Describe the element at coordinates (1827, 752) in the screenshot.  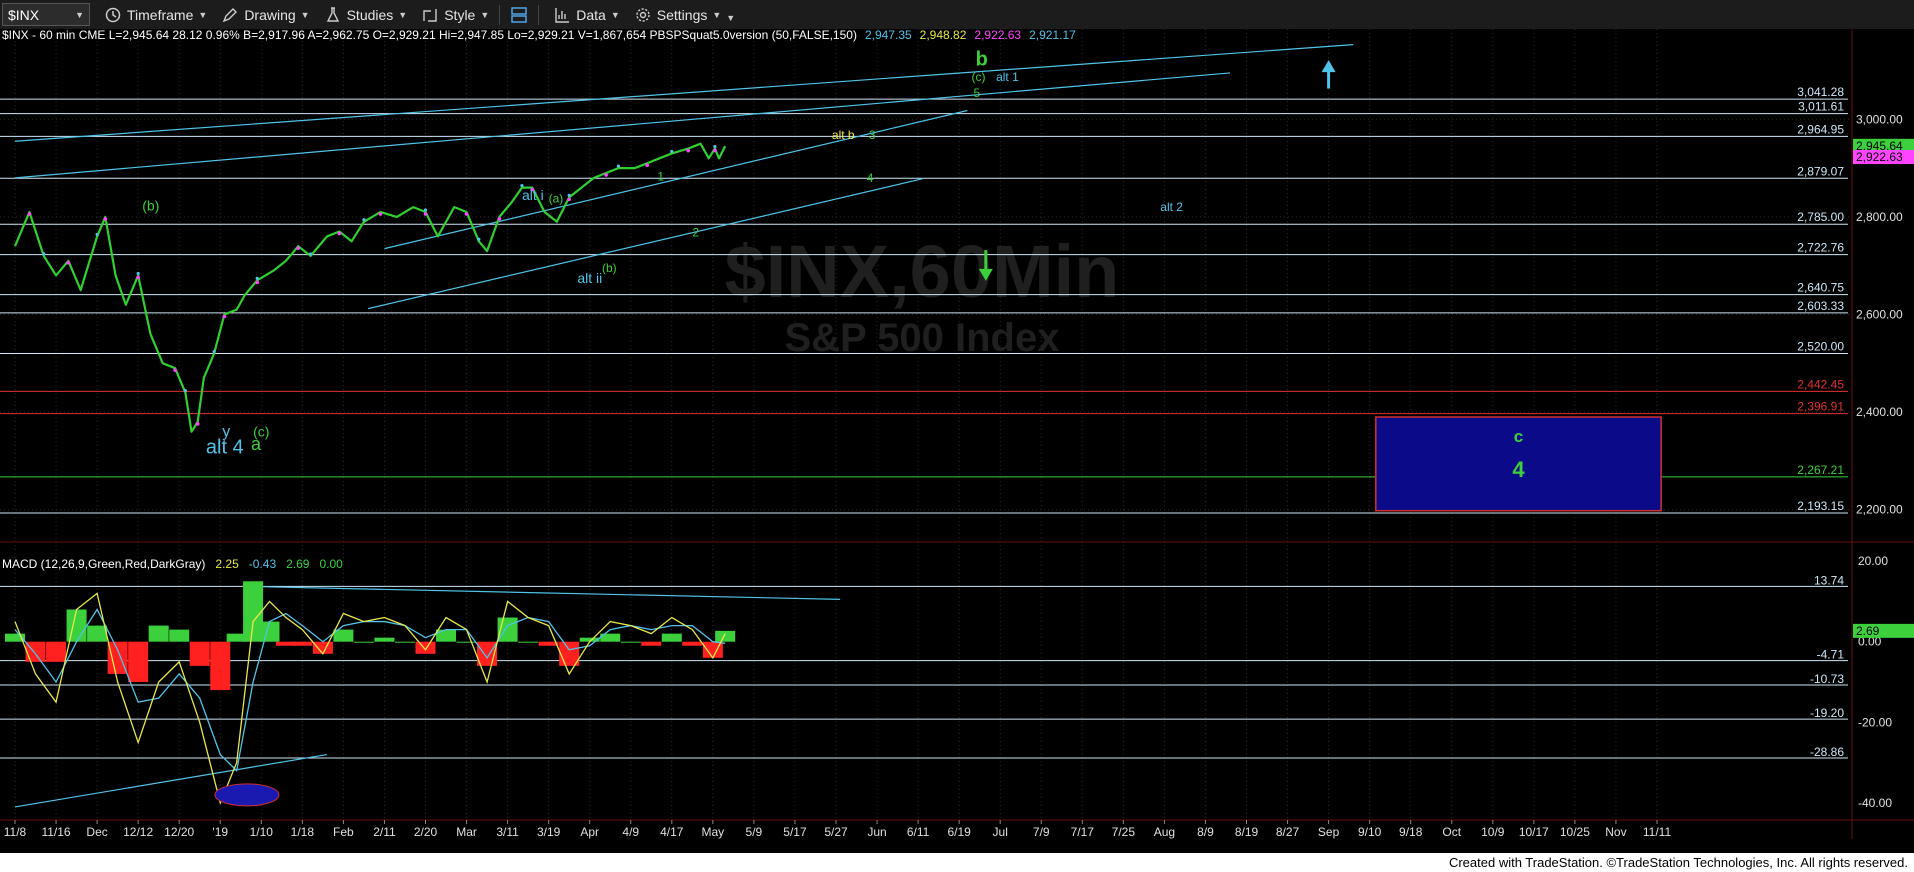
I see `macd-level-label: -28.86` at that location.